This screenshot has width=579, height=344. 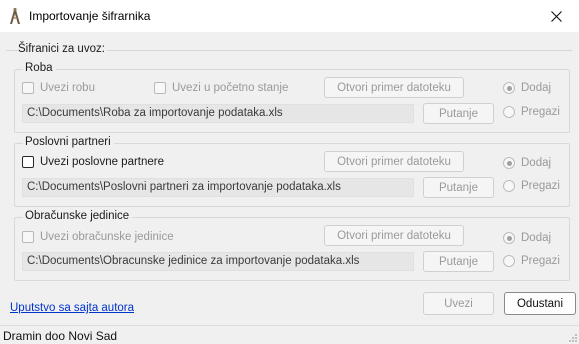 I want to click on open-sample-file-button-roba: Otvori primer datoteku, so click(x=394, y=87).